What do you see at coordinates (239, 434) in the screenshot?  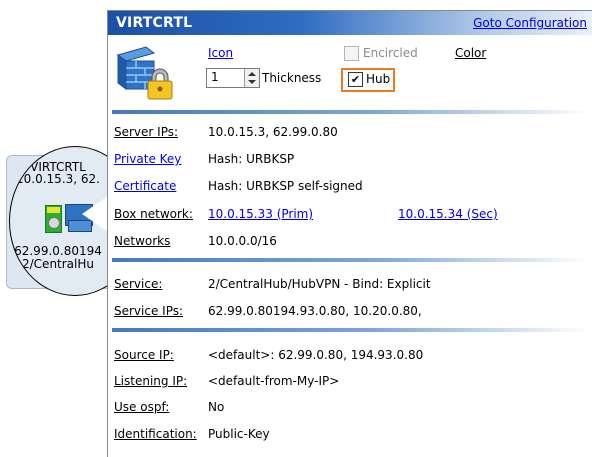 I see `identification-value: Public-Key` at bounding box center [239, 434].